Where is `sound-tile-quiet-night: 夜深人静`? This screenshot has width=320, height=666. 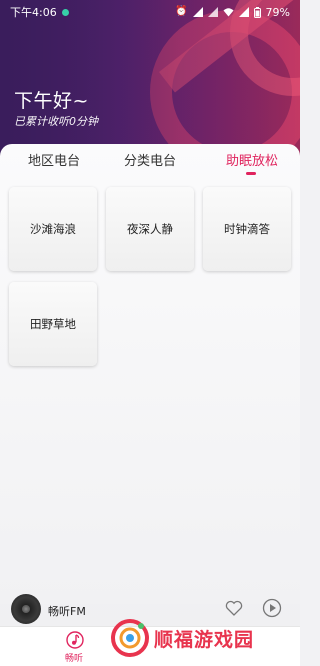
sound-tile-quiet-night: 夜深人静 is located at coordinates (150, 229).